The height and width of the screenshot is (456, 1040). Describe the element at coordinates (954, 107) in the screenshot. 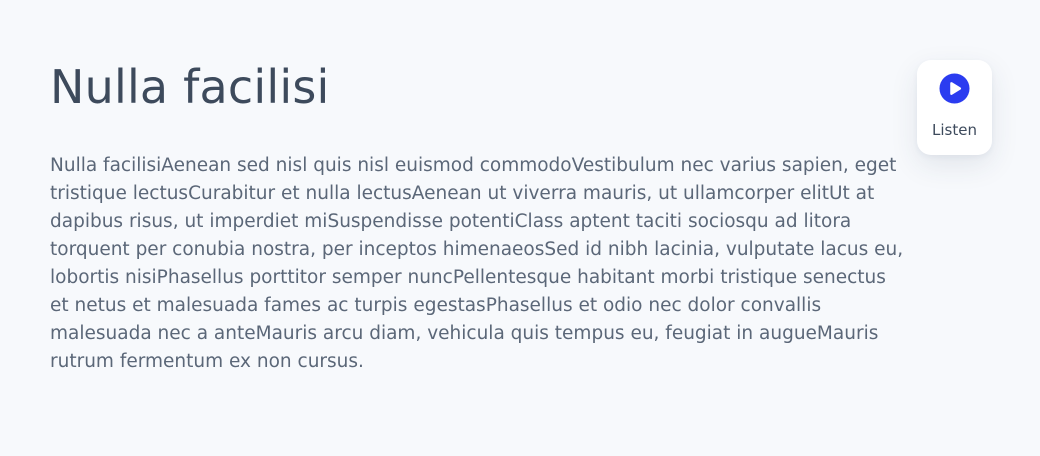

I see `listen-button: Listen` at that location.